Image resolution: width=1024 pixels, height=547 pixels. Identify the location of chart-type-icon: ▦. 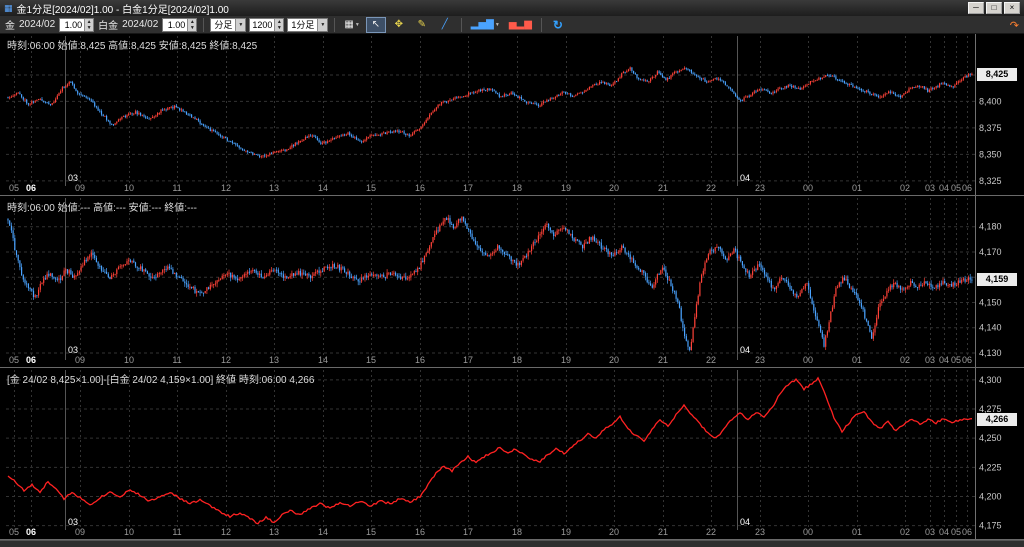
(349, 24).